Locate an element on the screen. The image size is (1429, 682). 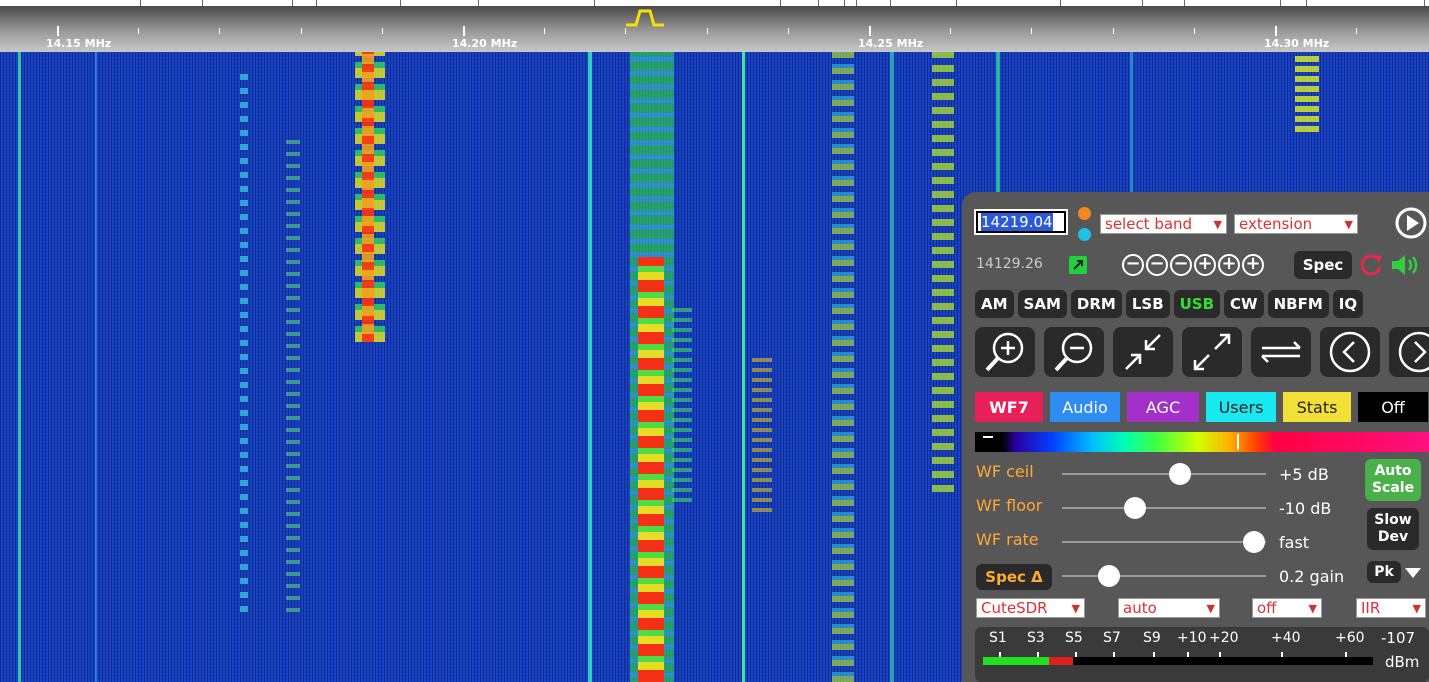
mode-nbfm-button: NBFM is located at coordinates (1298, 304).